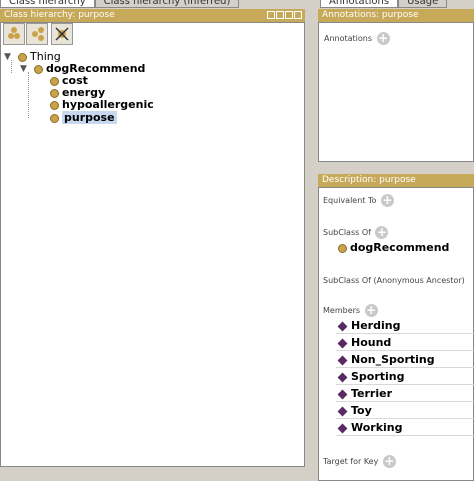 The height and width of the screenshot is (481, 474). What do you see at coordinates (393, 359) in the screenshot?
I see `member-label: Non_Sporting` at bounding box center [393, 359].